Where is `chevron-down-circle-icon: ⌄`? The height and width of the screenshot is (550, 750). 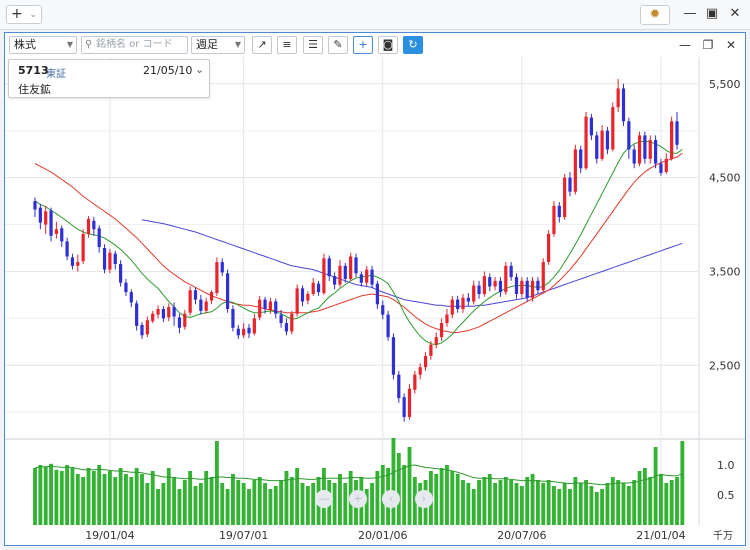 chevron-down-circle-icon: ⌄ is located at coordinates (199, 69).